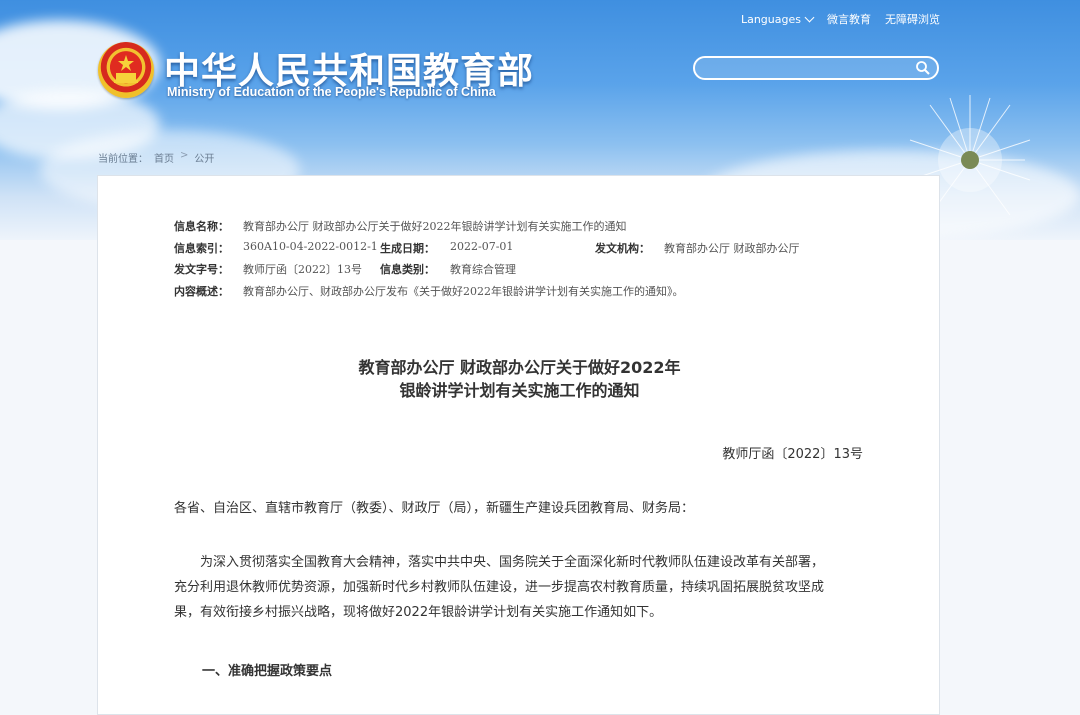 This screenshot has height=715, width=1080. Describe the element at coordinates (770, 19) in the screenshot. I see `languages-label: Languages` at that location.